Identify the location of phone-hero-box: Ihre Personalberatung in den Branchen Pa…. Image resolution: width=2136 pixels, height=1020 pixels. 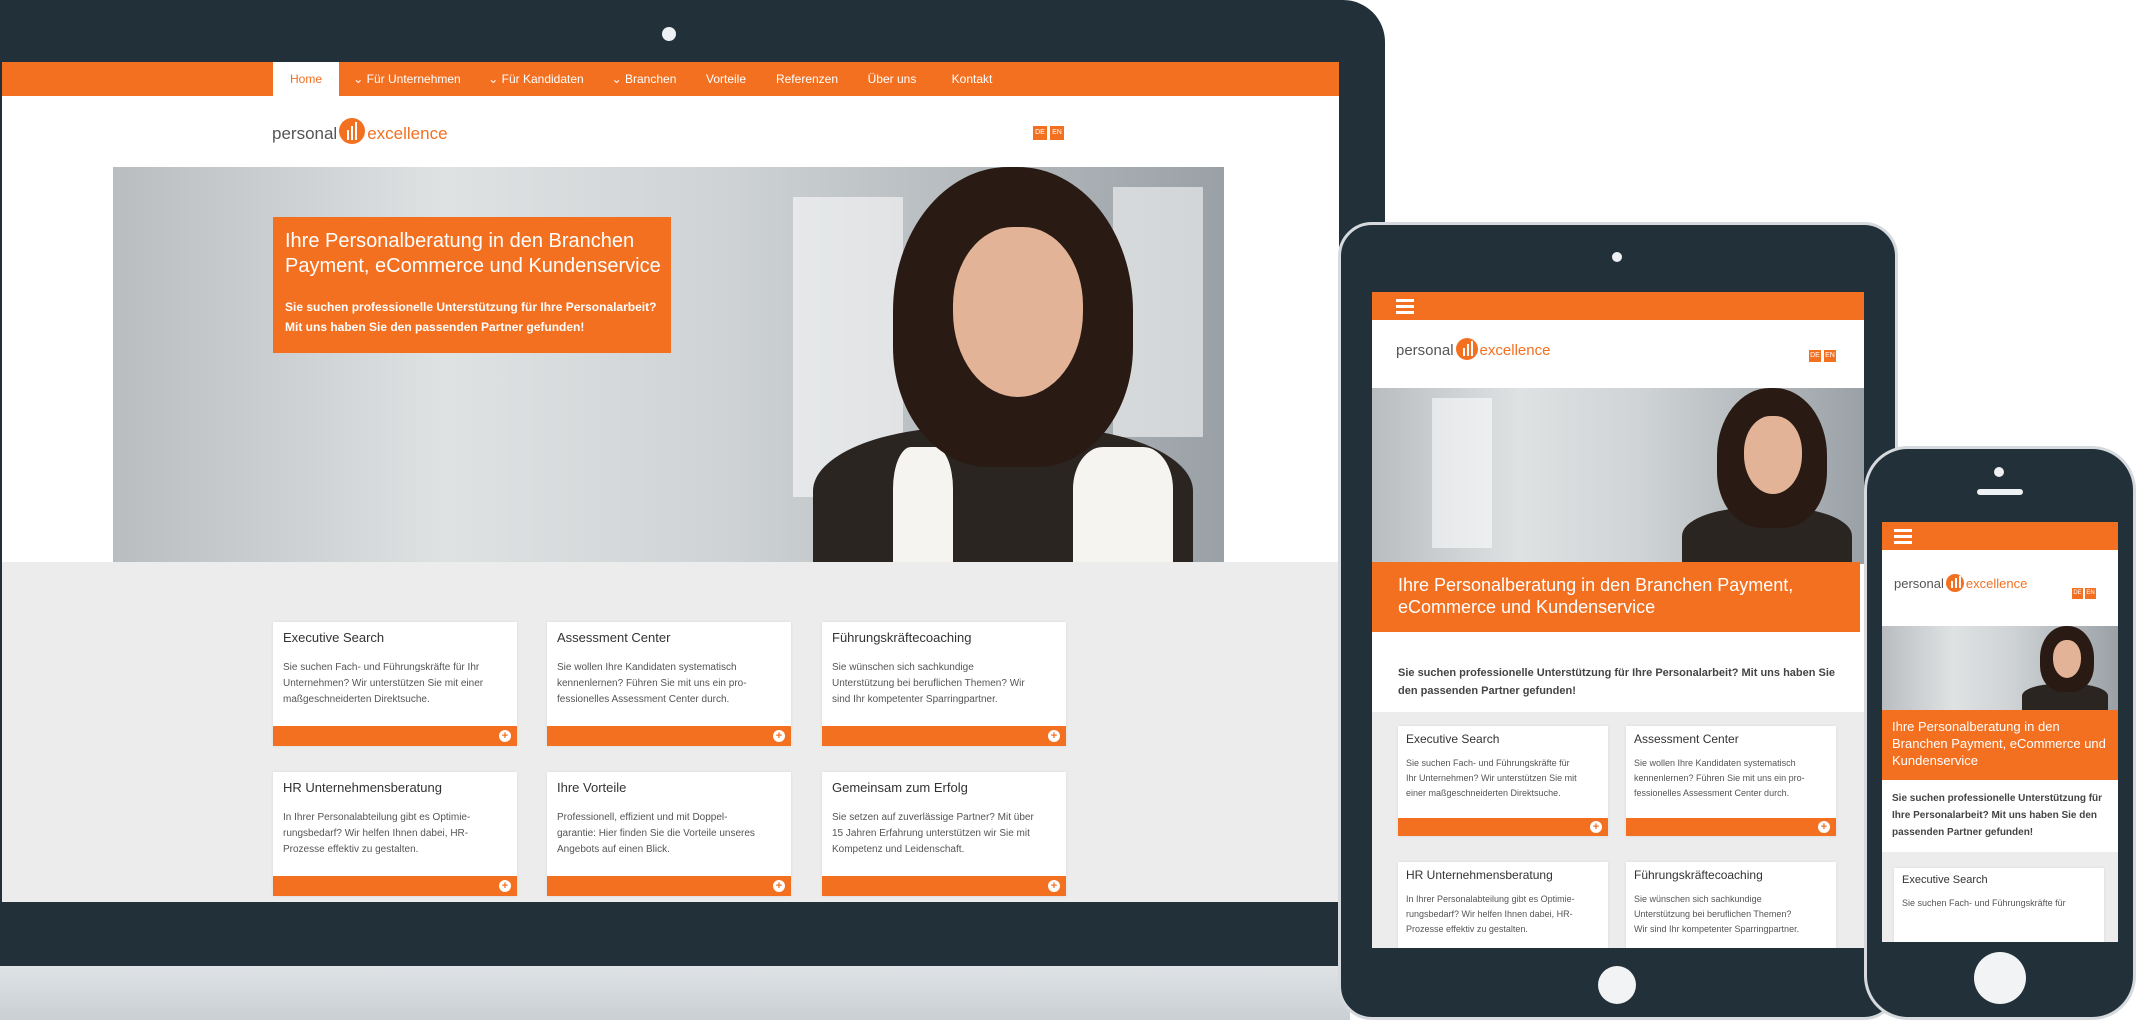
(2000, 745).